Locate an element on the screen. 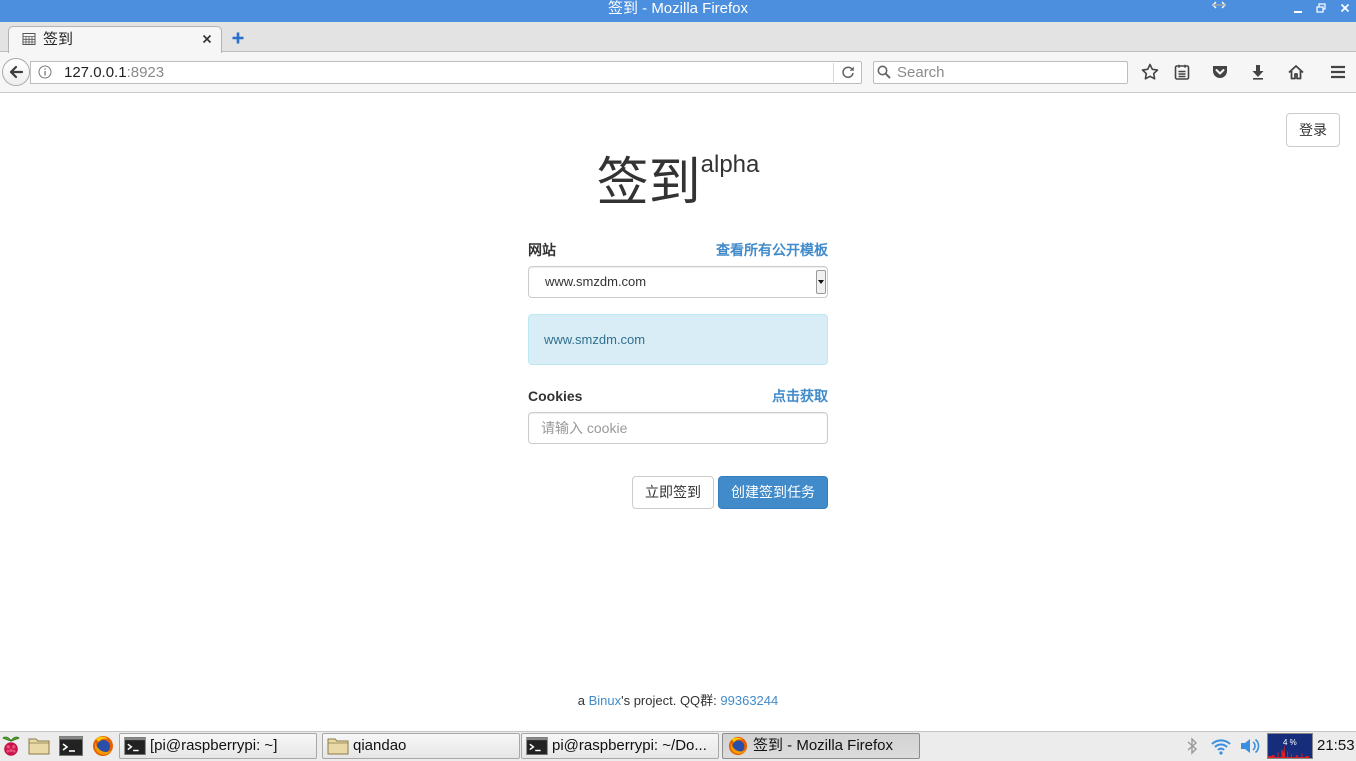  clock: 21:53 is located at coordinates (1336, 746).